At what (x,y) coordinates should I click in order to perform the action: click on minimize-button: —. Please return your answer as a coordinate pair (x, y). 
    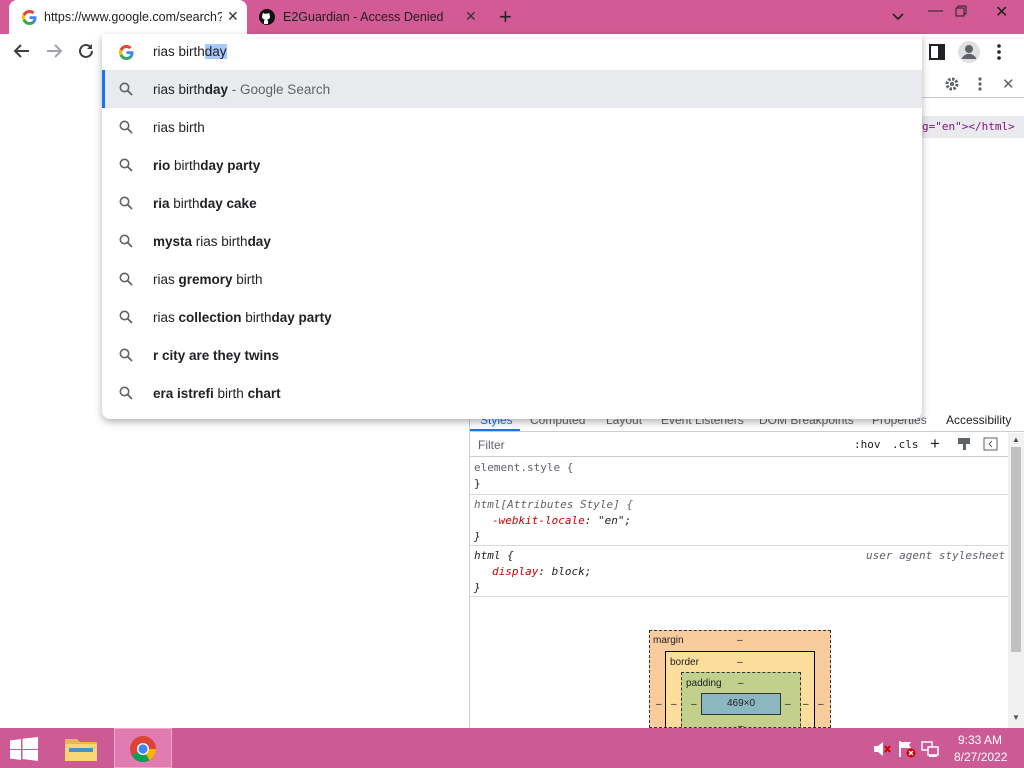
    Looking at the image, I should click on (935, 10).